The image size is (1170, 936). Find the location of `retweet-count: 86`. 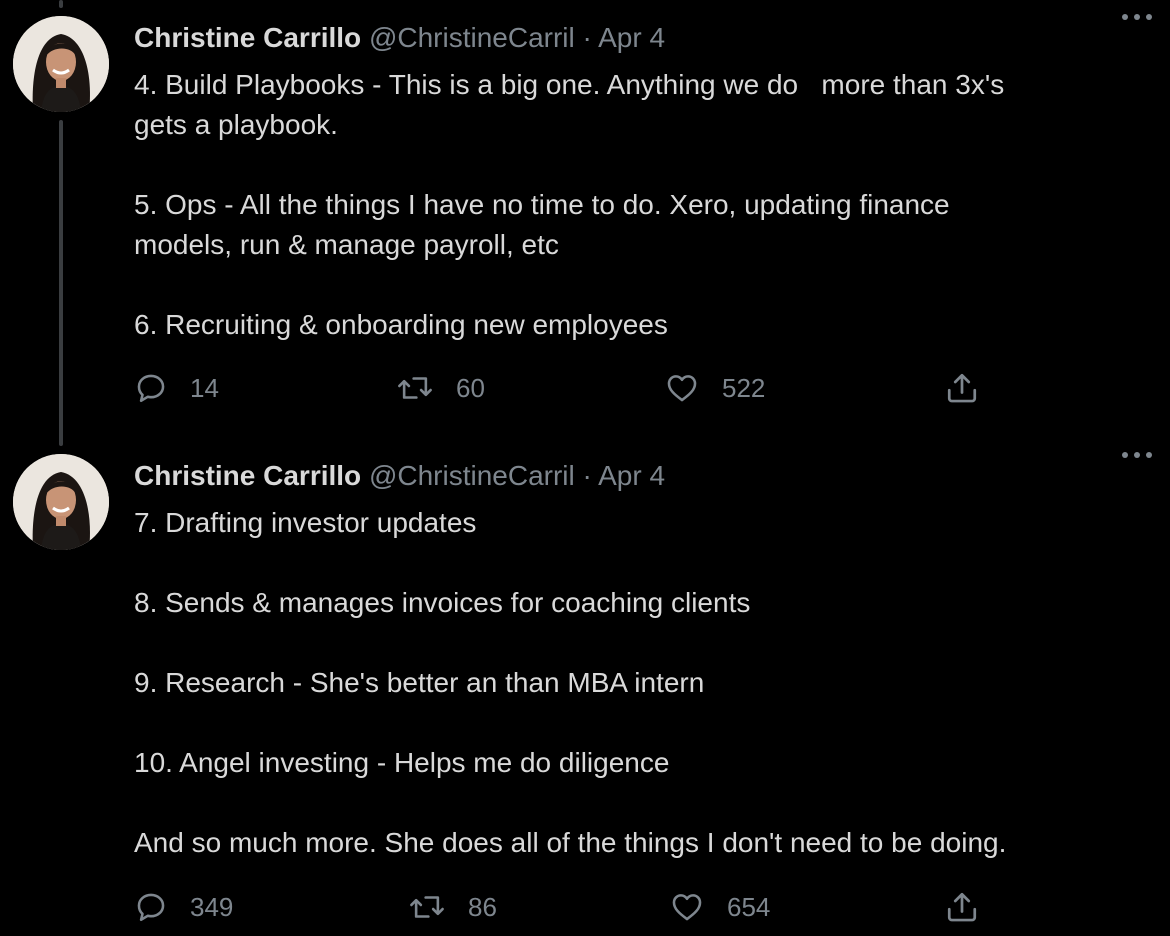

retweet-count: 86 is located at coordinates (482, 906).